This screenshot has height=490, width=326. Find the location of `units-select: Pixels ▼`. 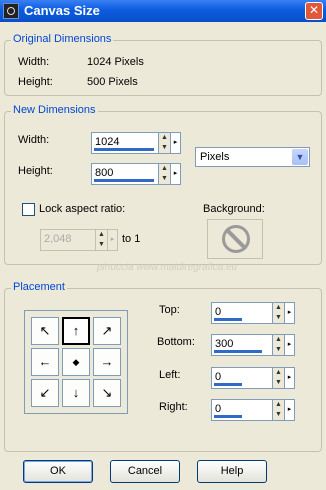

units-select: Pixels ▼ is located at coordinates (252, 157).